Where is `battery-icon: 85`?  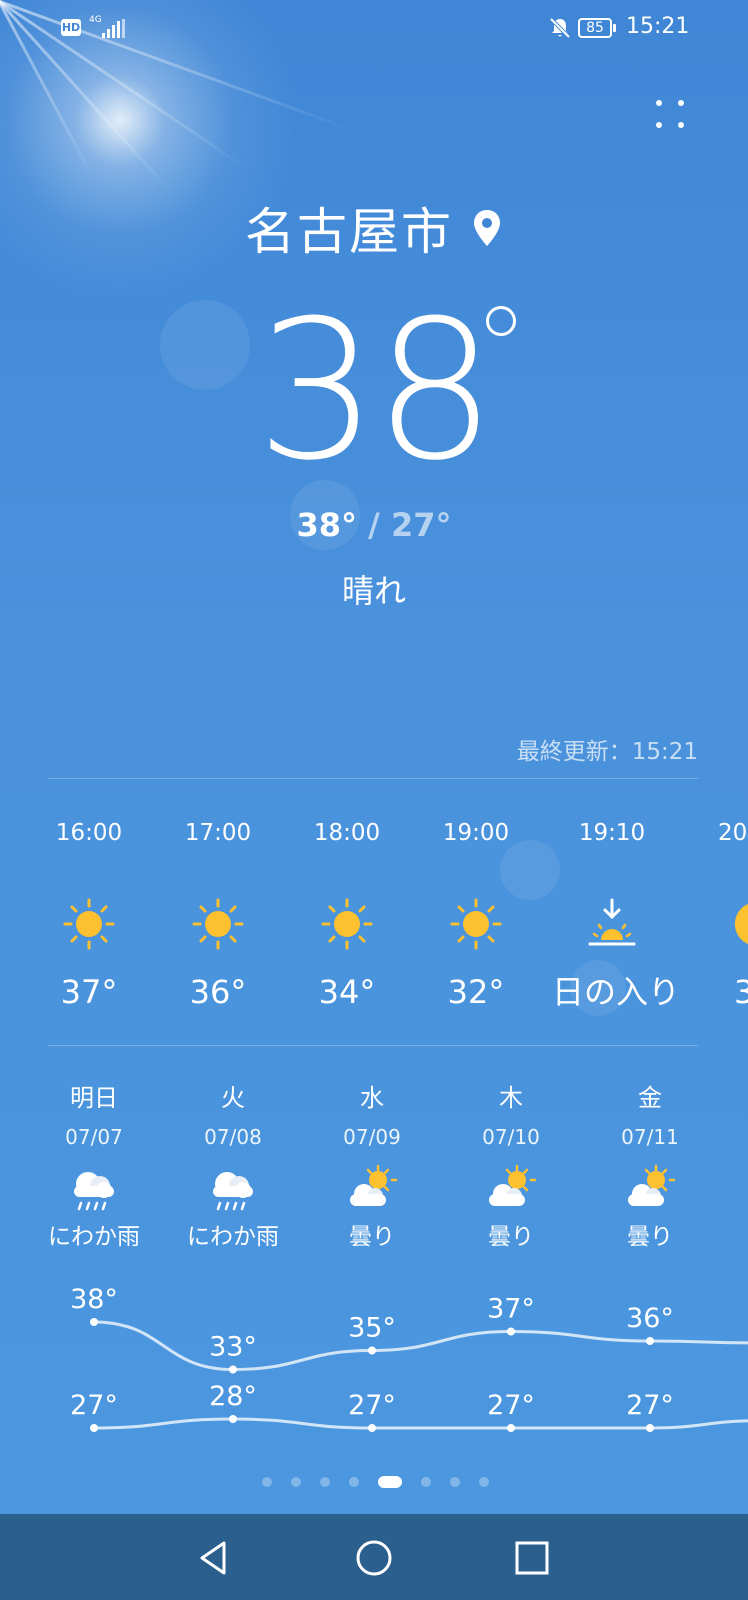
battery-icon: 85 is located at coordinates (597, 28).